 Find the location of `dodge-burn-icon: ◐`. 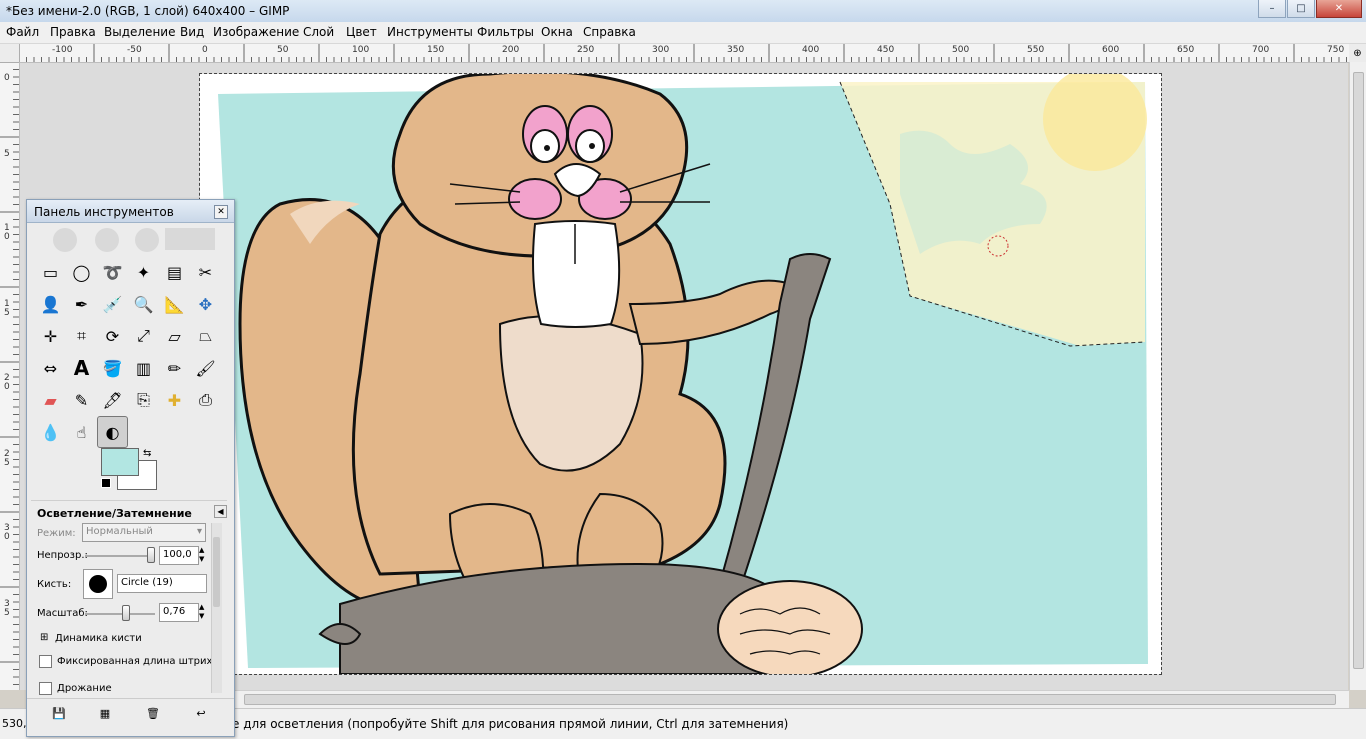

dodge-burn-icon: ◐ is located at coordinates (112, 432).